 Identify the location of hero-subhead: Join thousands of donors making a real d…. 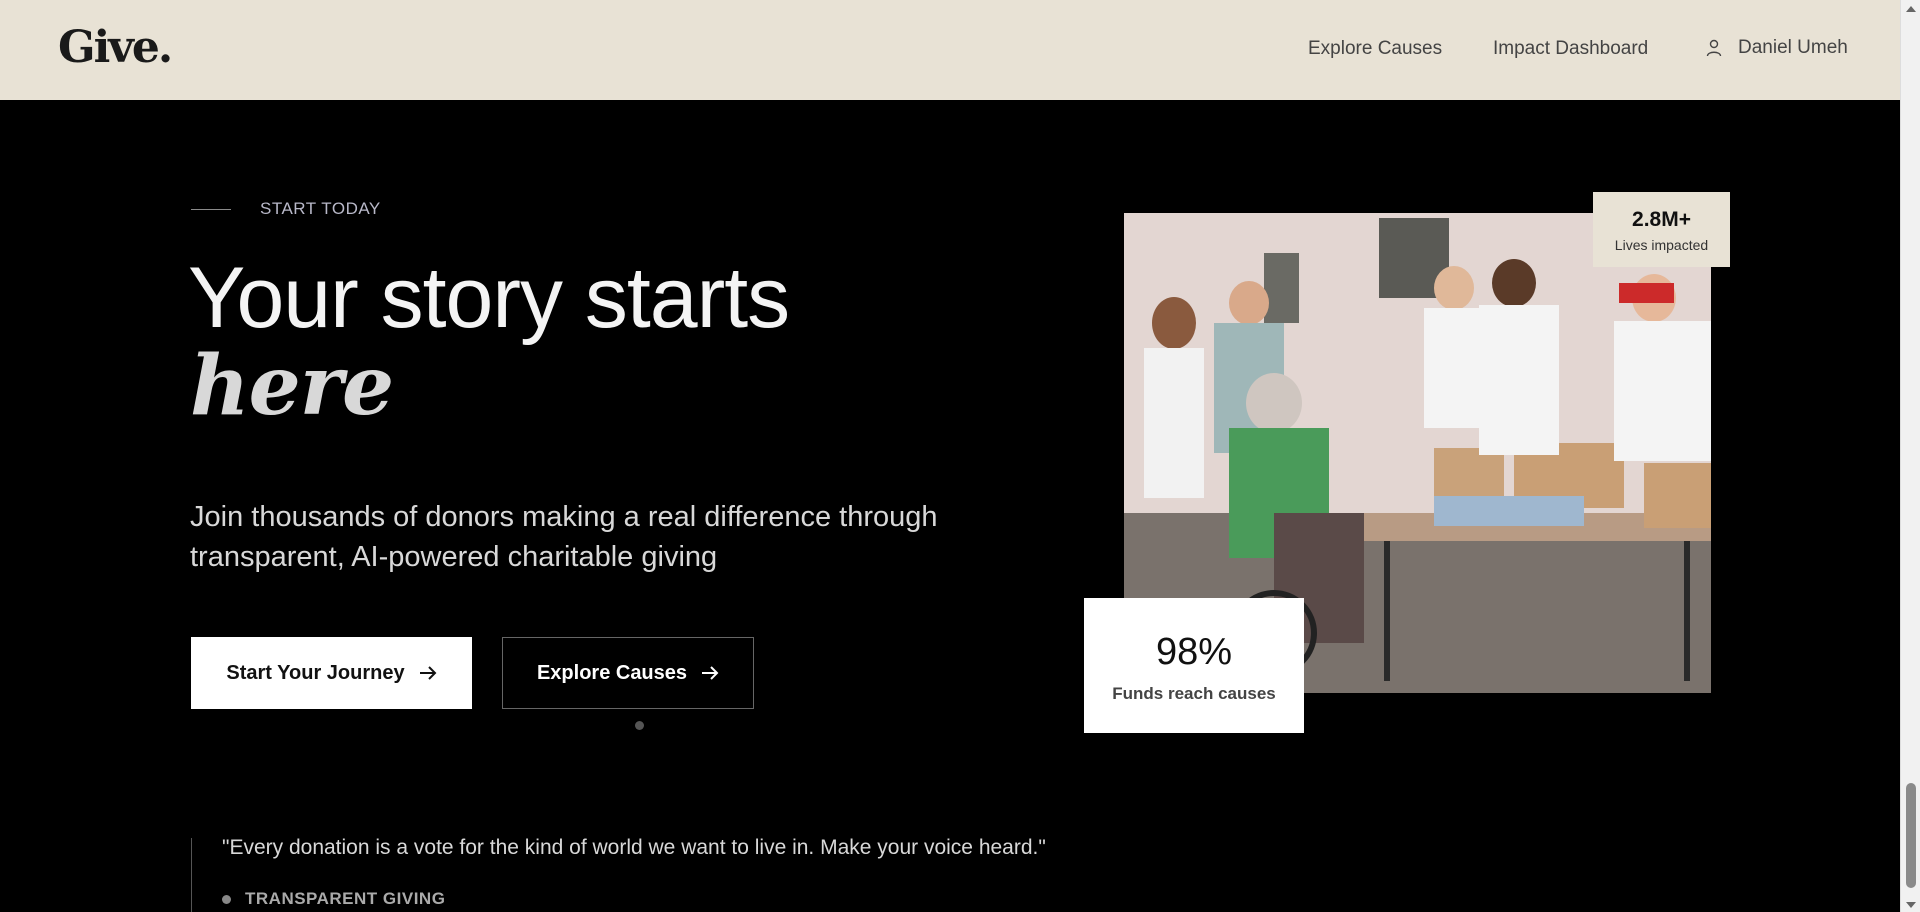
(564, 537).